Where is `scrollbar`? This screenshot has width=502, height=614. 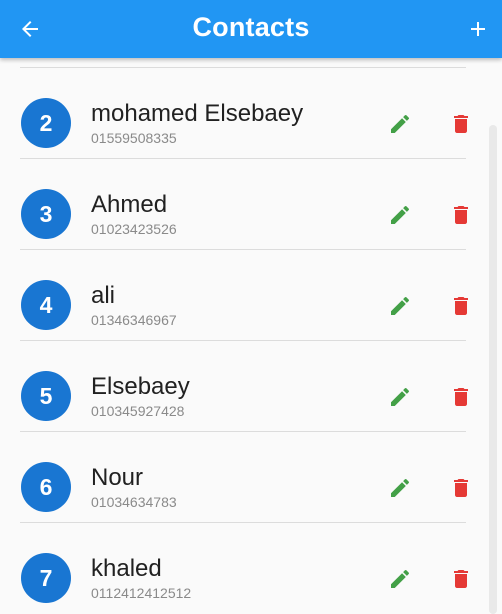 scrollbar is located at coordinates (493, 369).